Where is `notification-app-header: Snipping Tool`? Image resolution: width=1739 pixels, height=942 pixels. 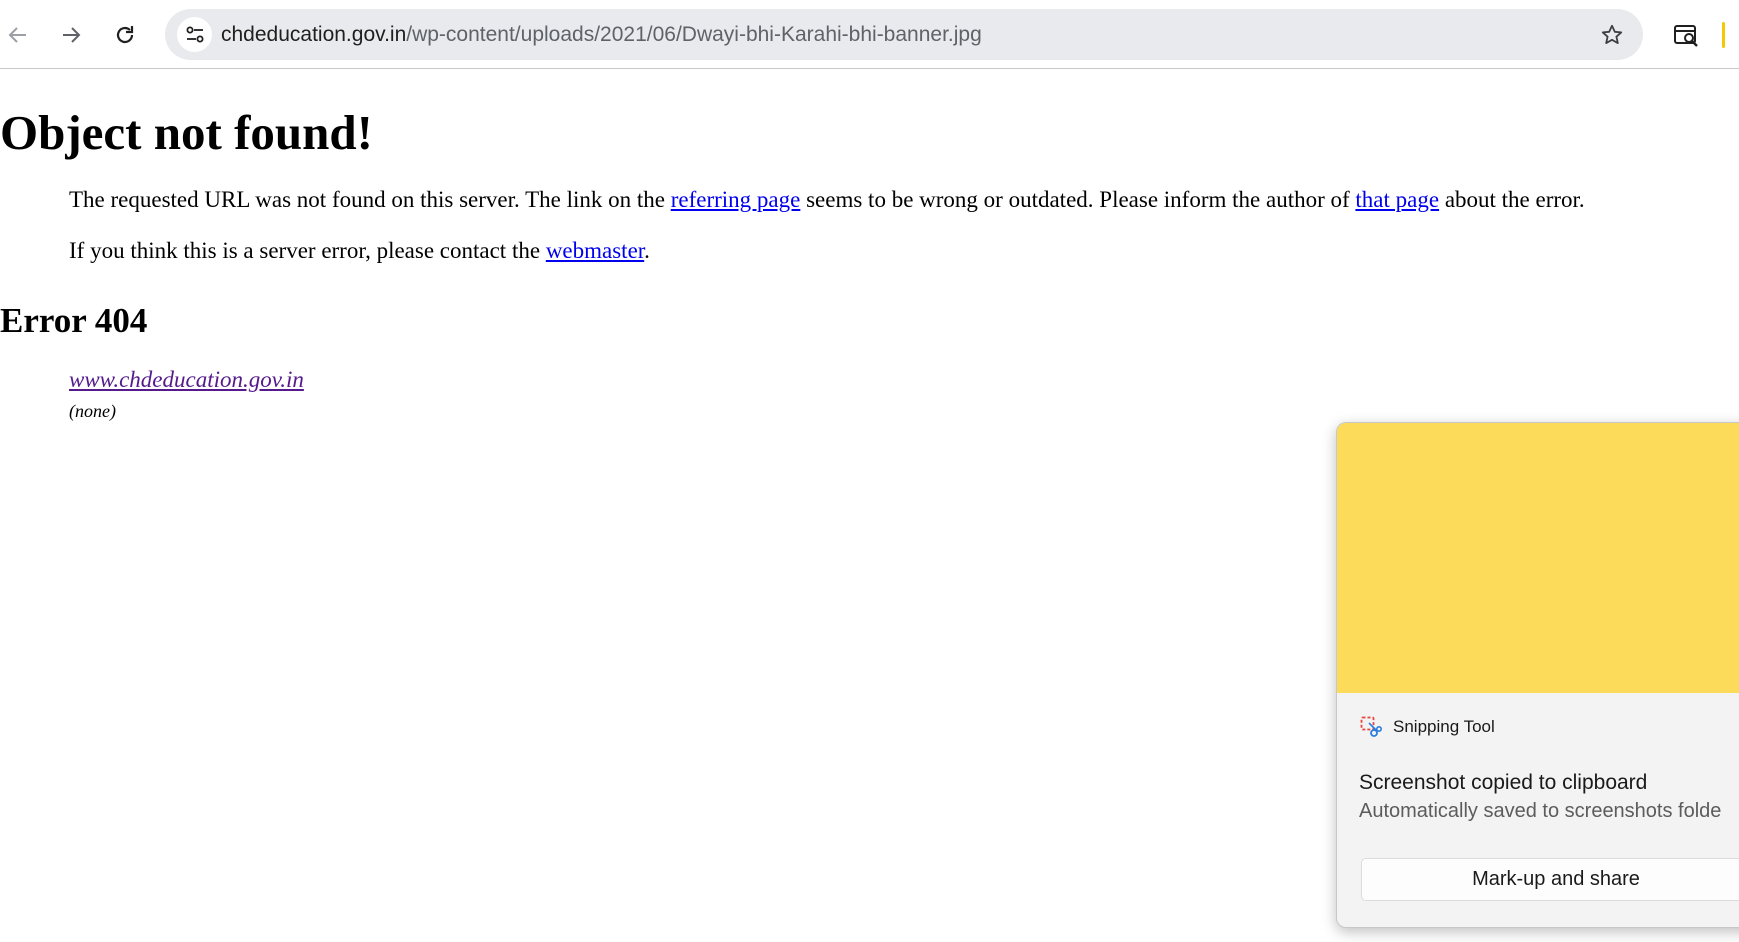
notification-app-header: Snipping Tool is located at coordinates (1427, 727).